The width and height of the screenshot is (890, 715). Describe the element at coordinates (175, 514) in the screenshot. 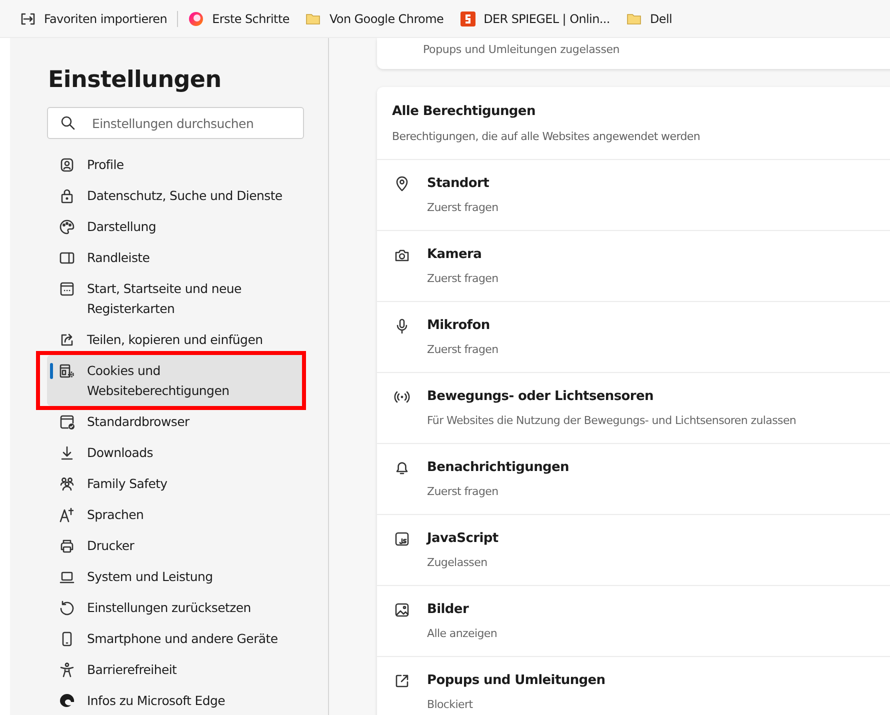

I see `nav-item: Sprachen` at that location.